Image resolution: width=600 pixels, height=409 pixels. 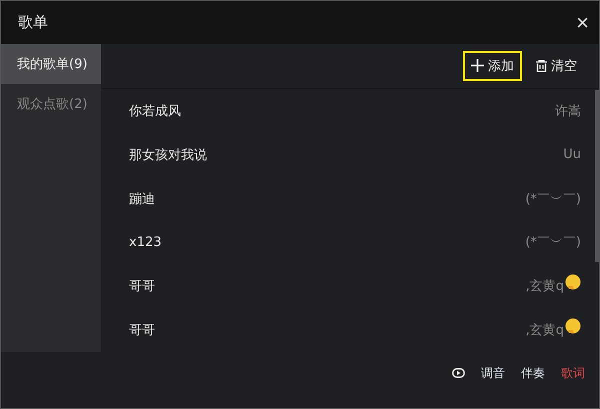 I want to click on play-icon, so click(x=458, y=373).